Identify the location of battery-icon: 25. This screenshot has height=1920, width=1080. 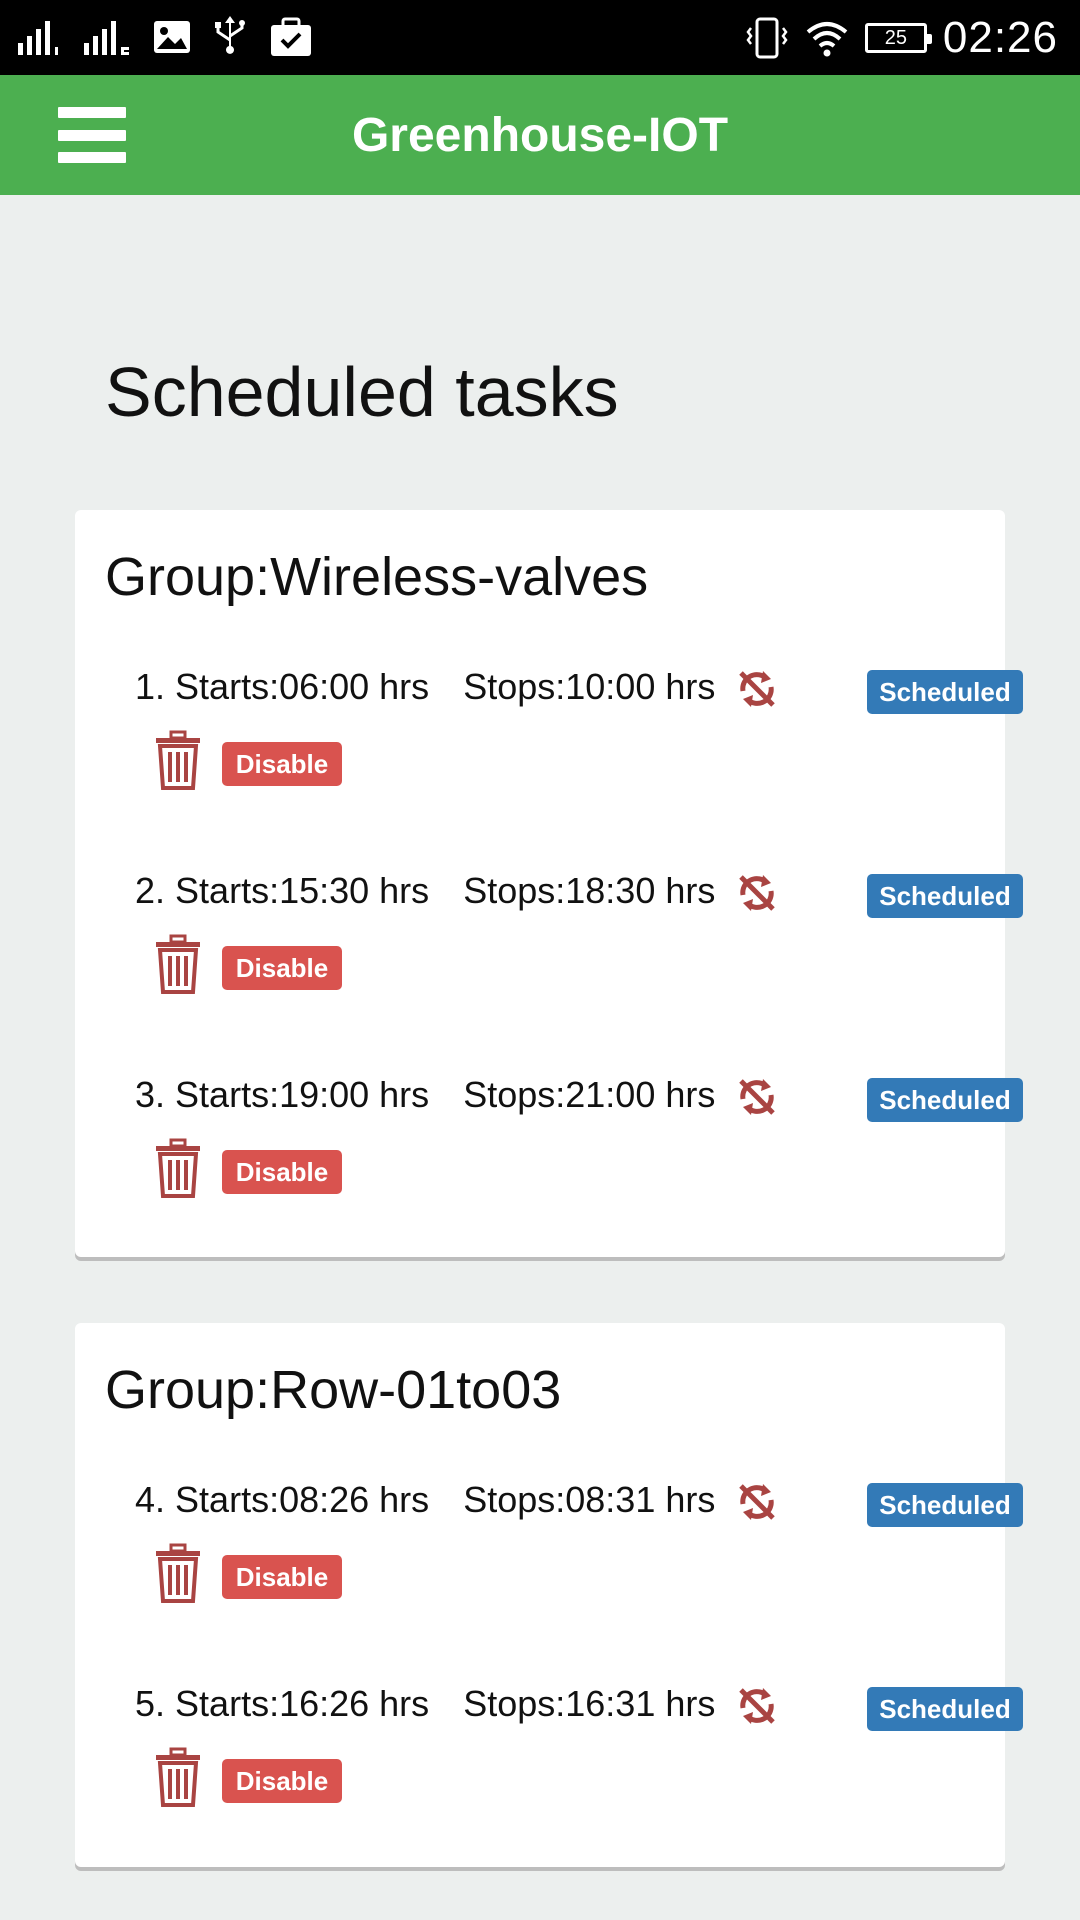
(898, 38).